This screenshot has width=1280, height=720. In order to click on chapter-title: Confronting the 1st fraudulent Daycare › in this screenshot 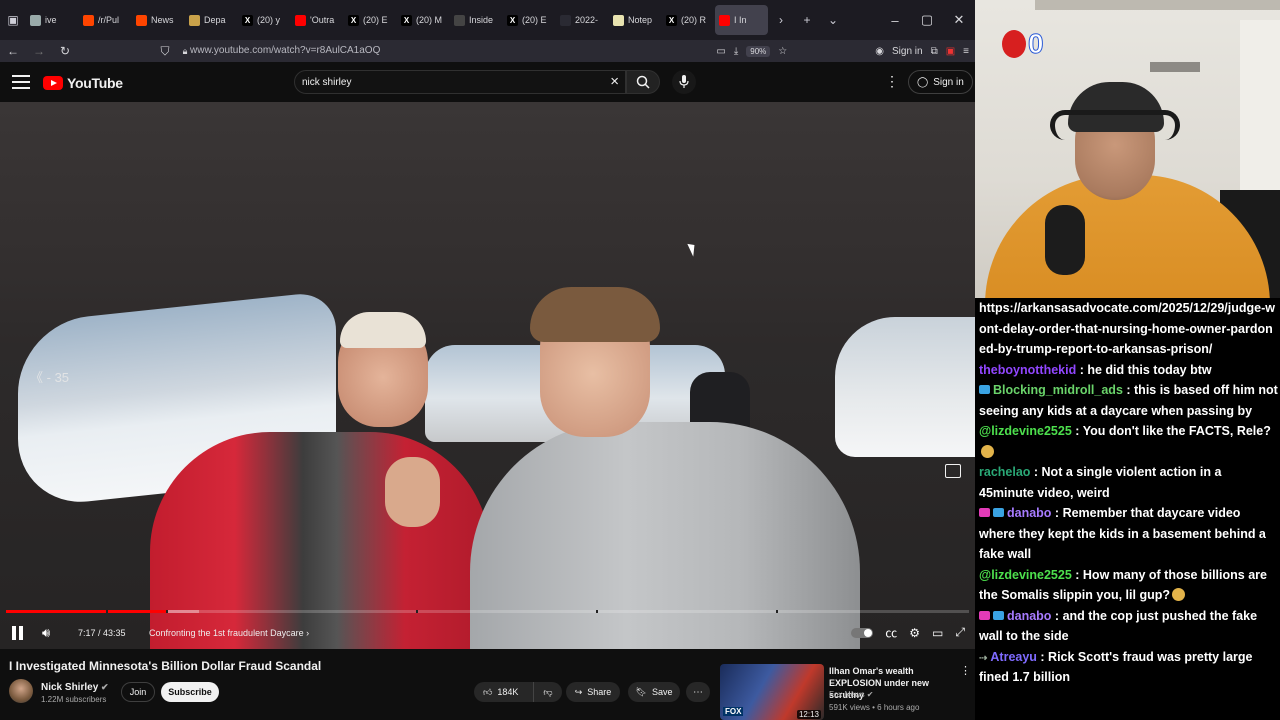, I will do `click(229, 633)`.